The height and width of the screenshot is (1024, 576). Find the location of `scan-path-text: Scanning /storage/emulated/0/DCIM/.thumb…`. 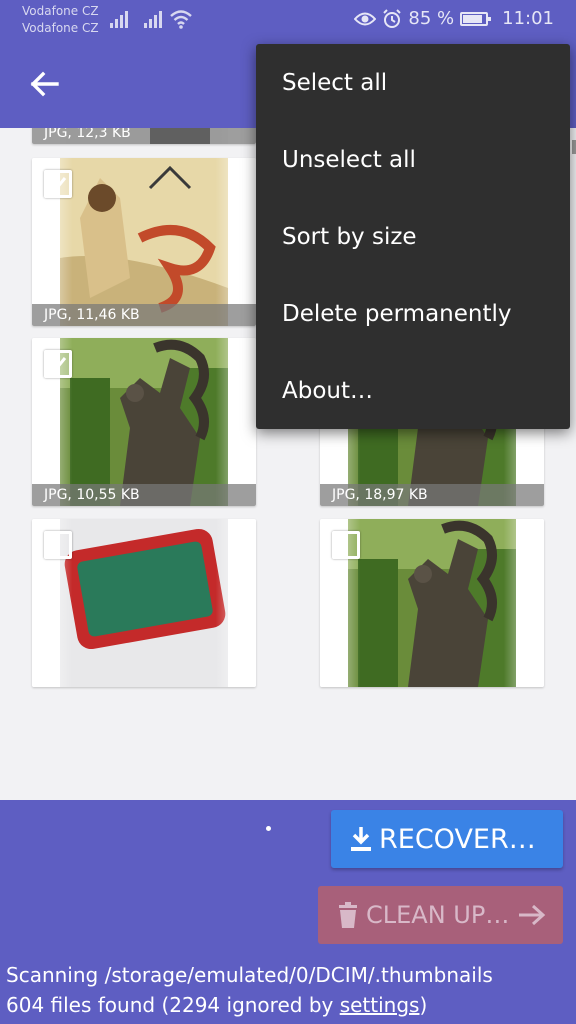

scan-path-text: Scanning /storage/emulated/0/DCIM/.thumb… is located at coordinates (249, 975).